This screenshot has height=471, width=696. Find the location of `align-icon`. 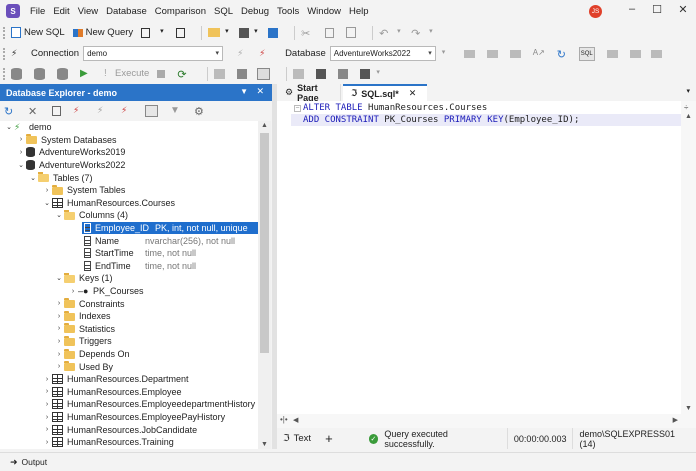

align-icon is located at coordinates (612, 53).